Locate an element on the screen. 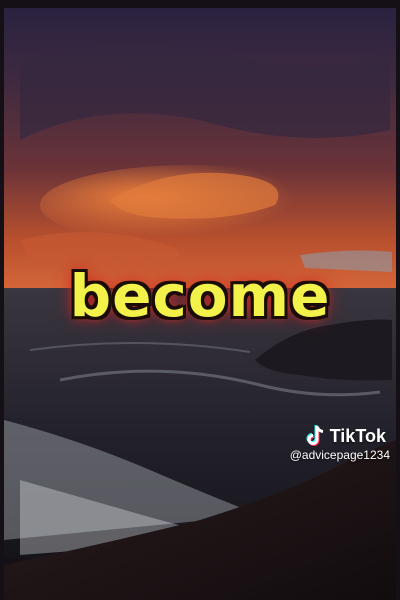 This screenshot has width=400, height=600. tiktok-logo-icon is located at coordinates (314, 435).